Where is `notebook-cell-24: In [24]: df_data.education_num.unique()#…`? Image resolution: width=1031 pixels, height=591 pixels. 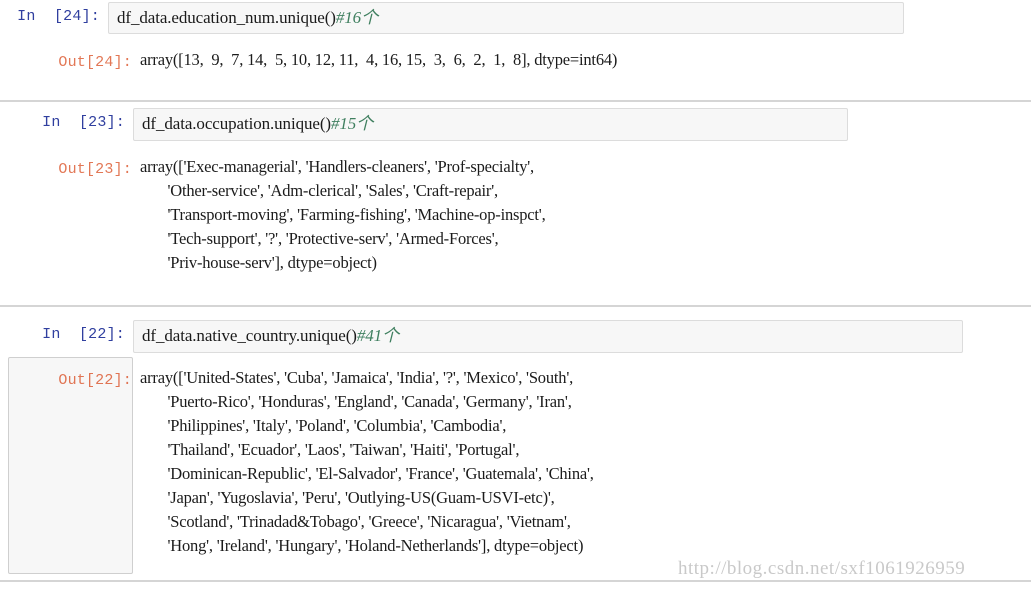 notebook-cell-24: In [24]: df_data.education_num.unique()#… is located at coordinates (515, 18).